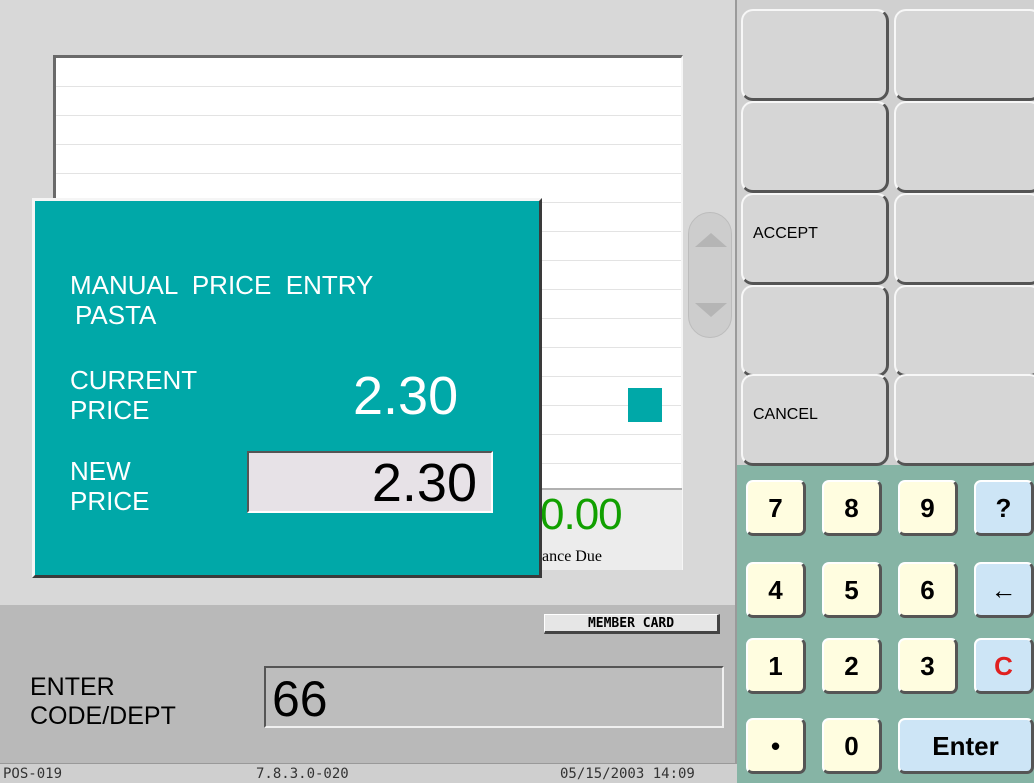  What do you see at coordinates (852, 508) in the screenshot?
I see `key-8: 8` at bounding box center [852, 508].